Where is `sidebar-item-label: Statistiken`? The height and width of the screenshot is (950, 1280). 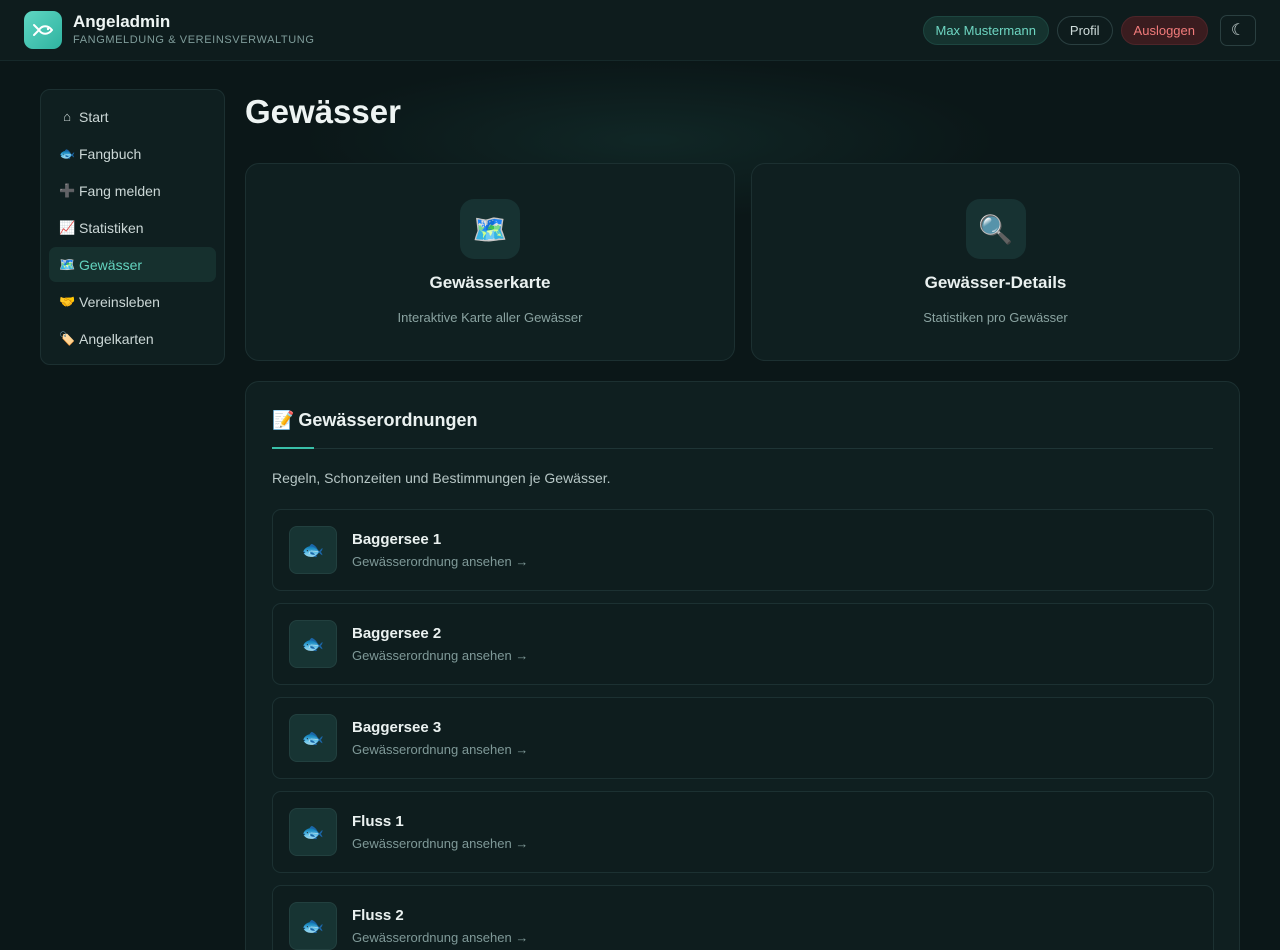
sidebar-item-label: Statistiken is located at coordinates (111, 227).